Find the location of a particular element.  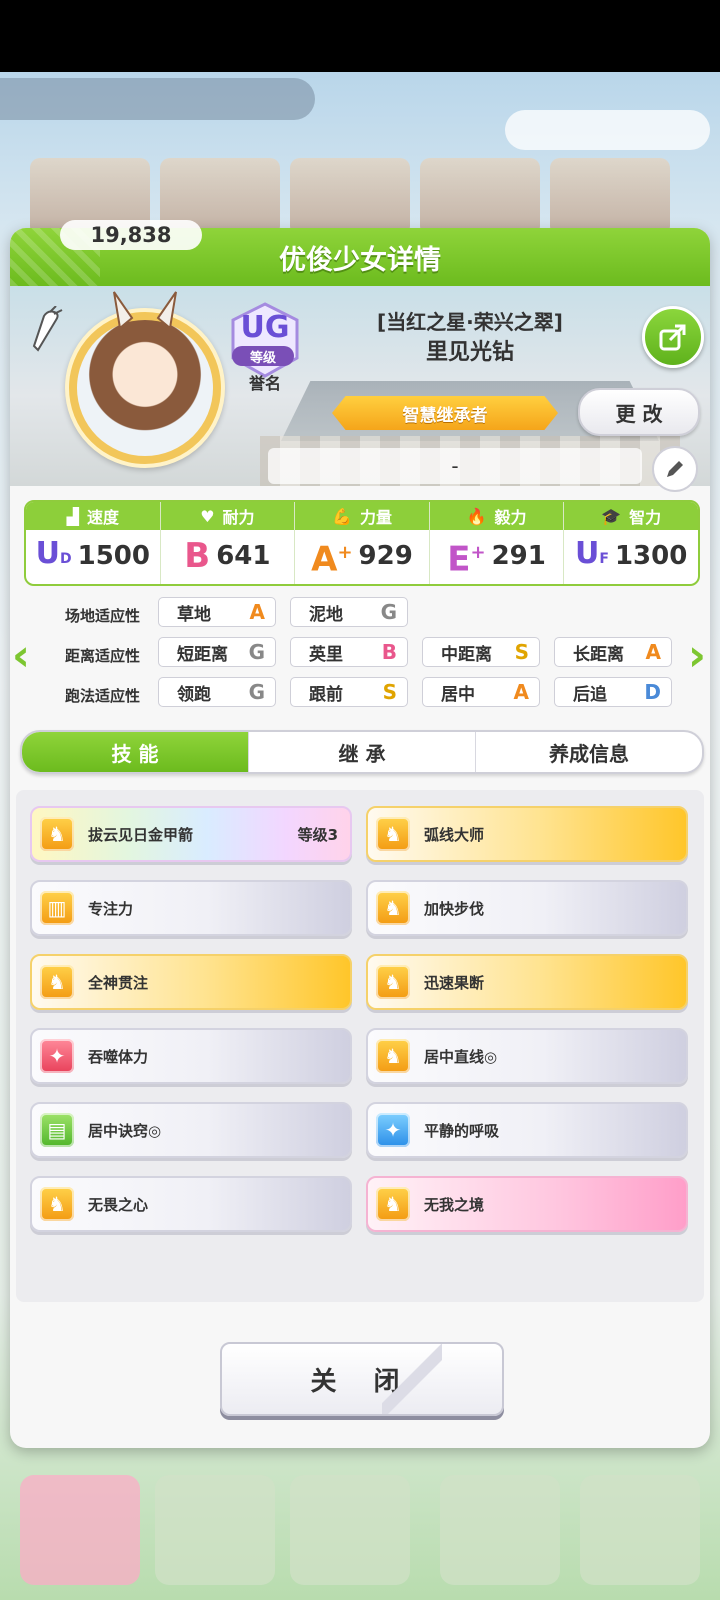

aptitude-chip: 英里 B is located at coordinates (349, 652).